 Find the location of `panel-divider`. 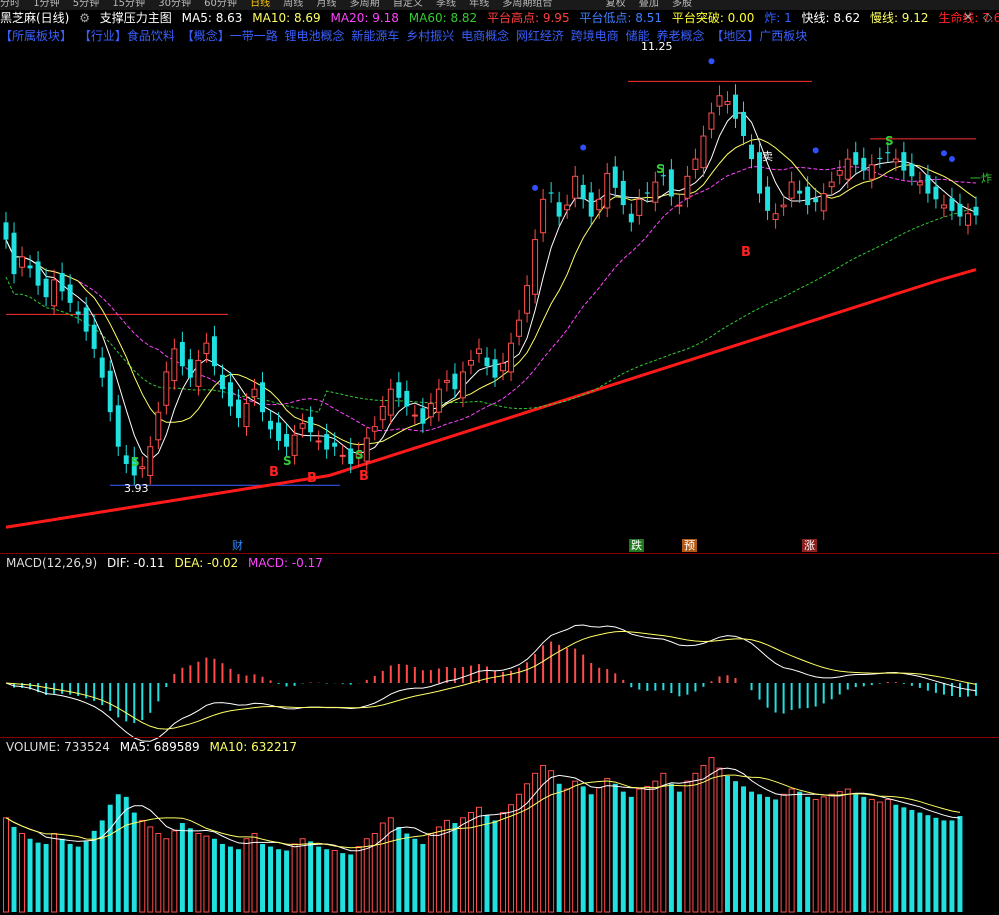

panel-divider is located at coordinates (499, 553).